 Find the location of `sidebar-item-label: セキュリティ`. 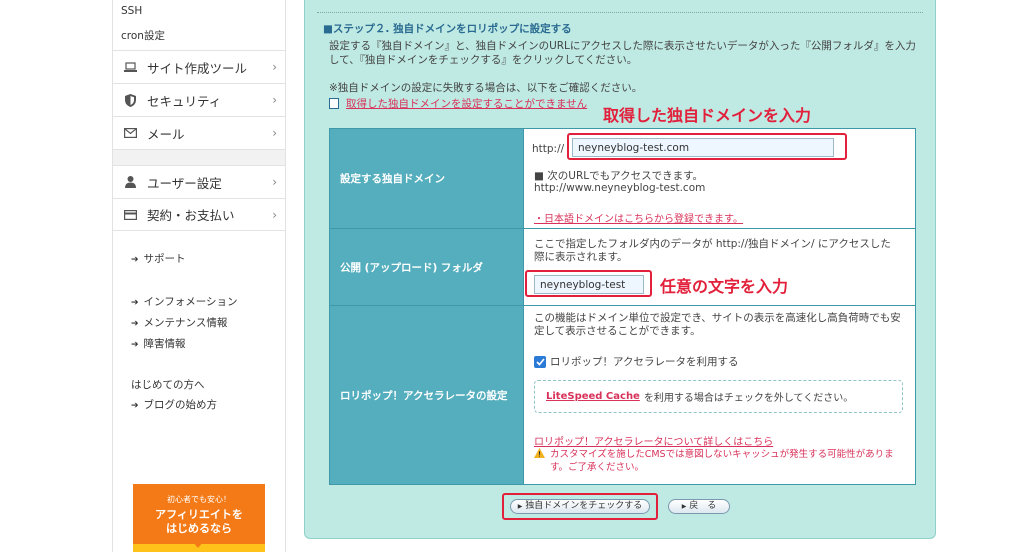

sidebar-item-label: セキュリティ is located at coordinates (184, 101).